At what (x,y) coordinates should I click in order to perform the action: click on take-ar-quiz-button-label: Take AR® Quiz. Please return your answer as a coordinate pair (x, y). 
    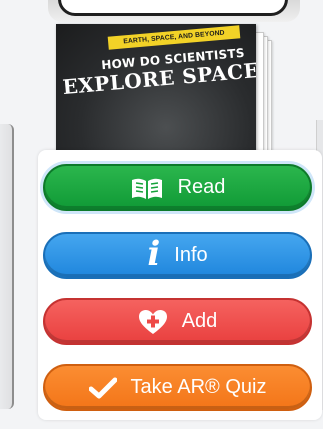
    Looking at the image, I should click on (198, 387).